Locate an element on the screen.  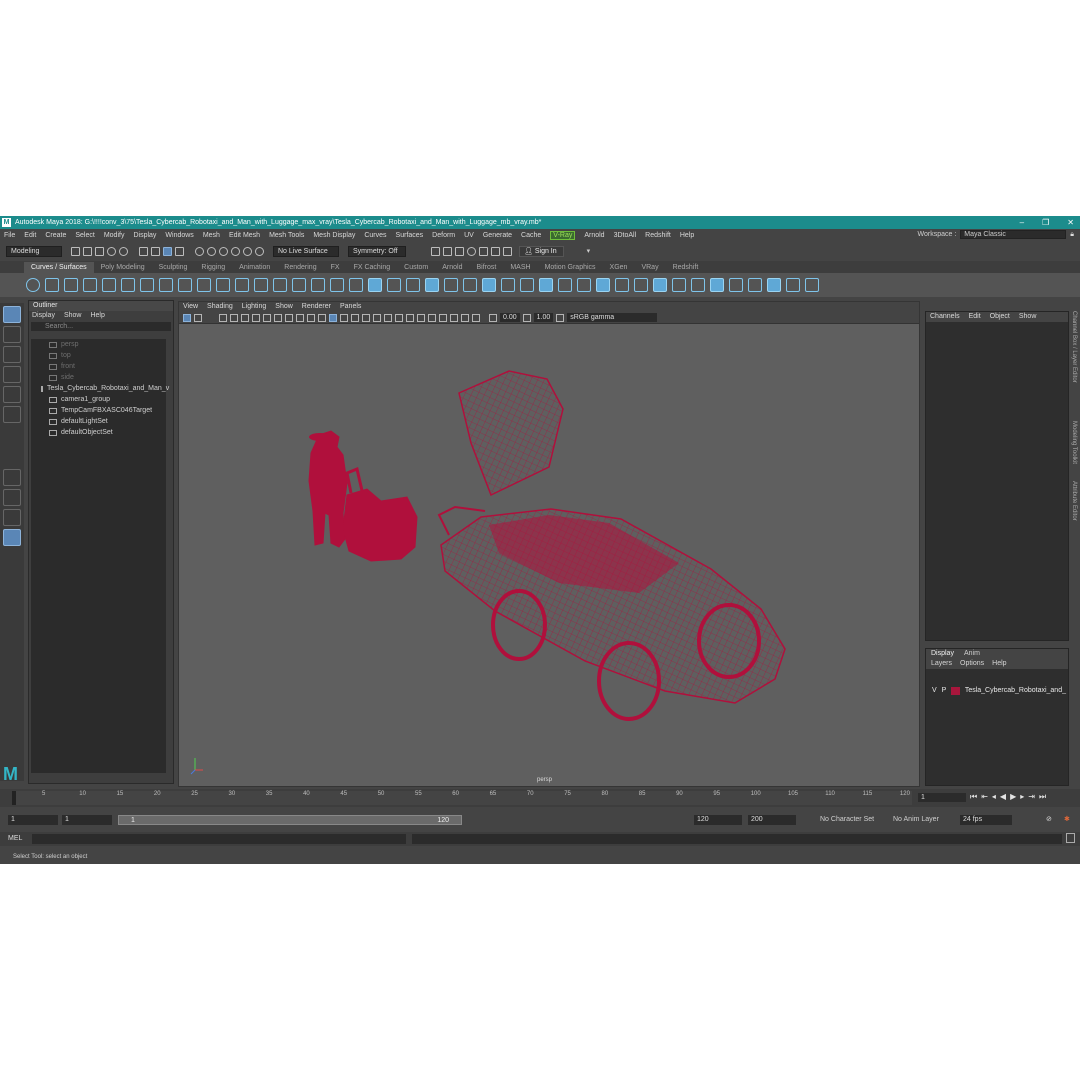
screen-space-ao-icon is located at coordinates (399, 317).